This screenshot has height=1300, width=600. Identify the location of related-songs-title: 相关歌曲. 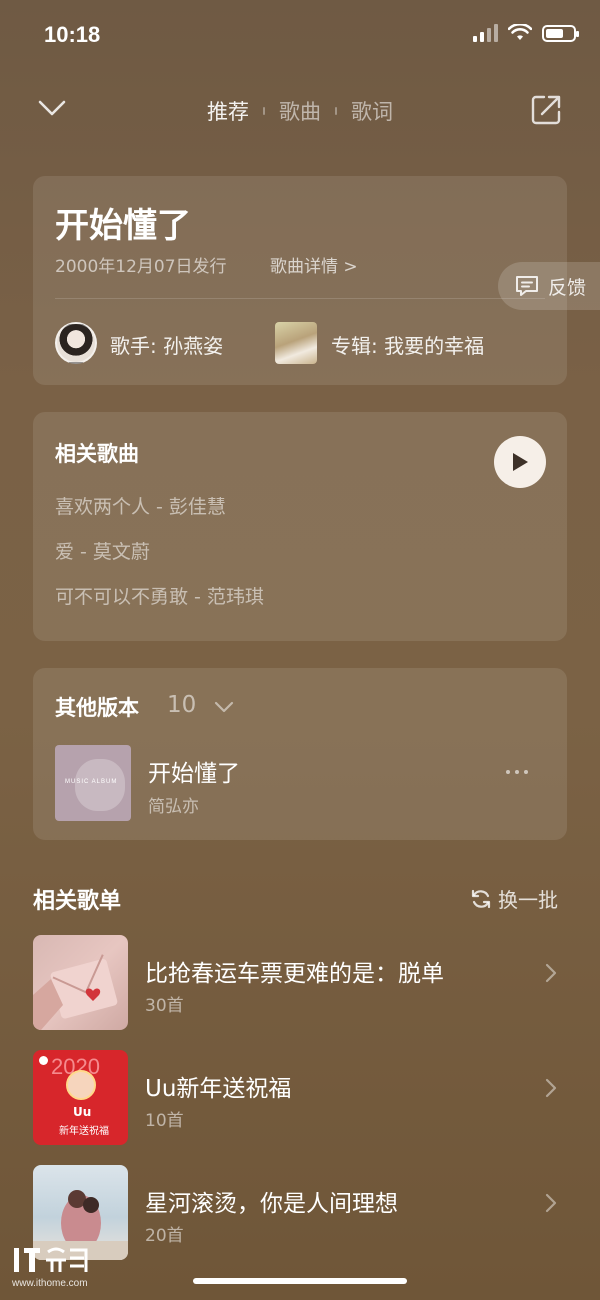
(97, 454).